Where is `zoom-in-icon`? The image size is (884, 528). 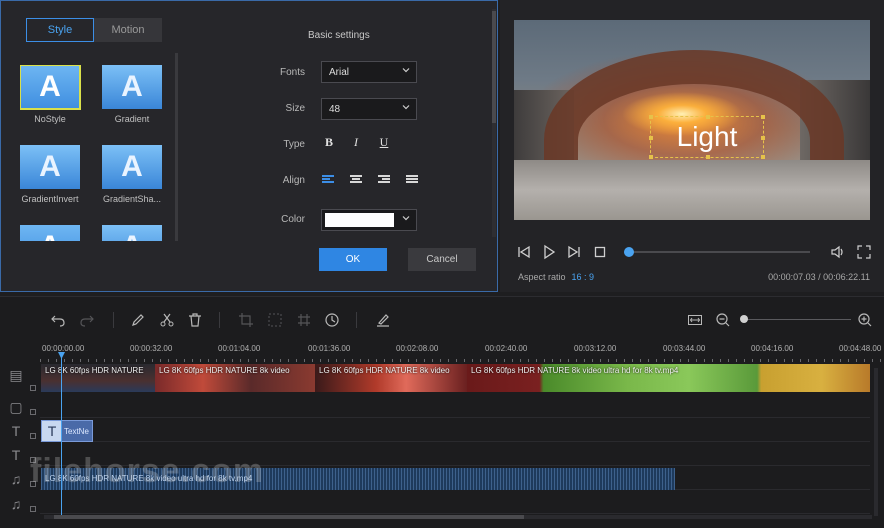 zoom-in-icon is located at coordinates (865, 320).